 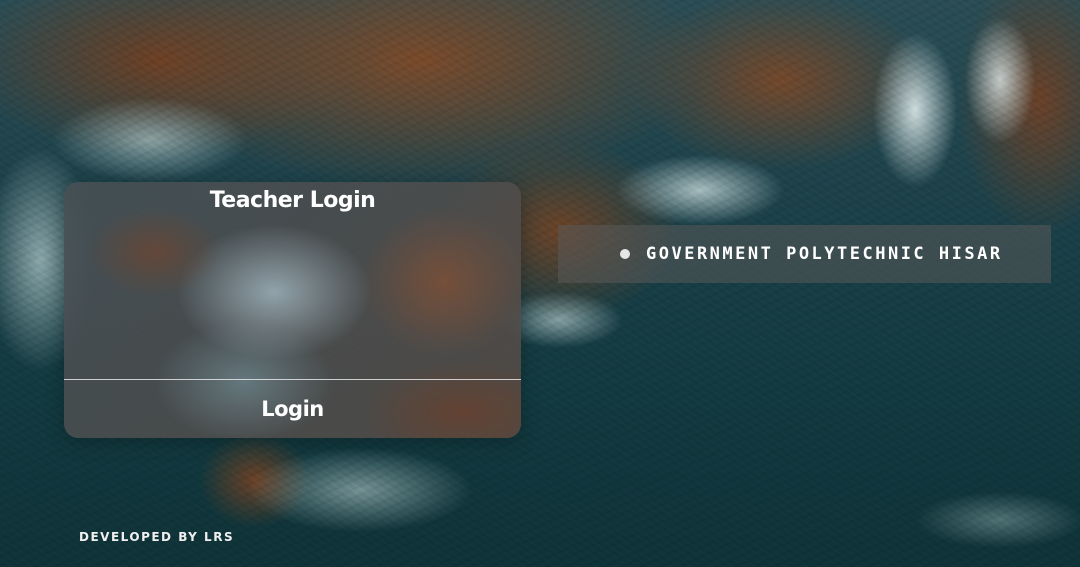 I want to click on developer-credit: DEVELOPED BY LRS, so click(x=157, y=537).